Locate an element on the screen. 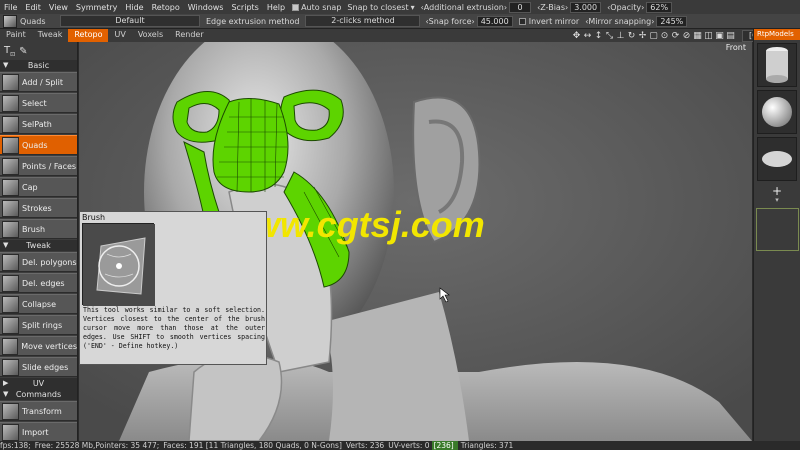 This screenshot has height=450, width=800. text-tool-icon: T⊡ is located at coordinates (9, 51).